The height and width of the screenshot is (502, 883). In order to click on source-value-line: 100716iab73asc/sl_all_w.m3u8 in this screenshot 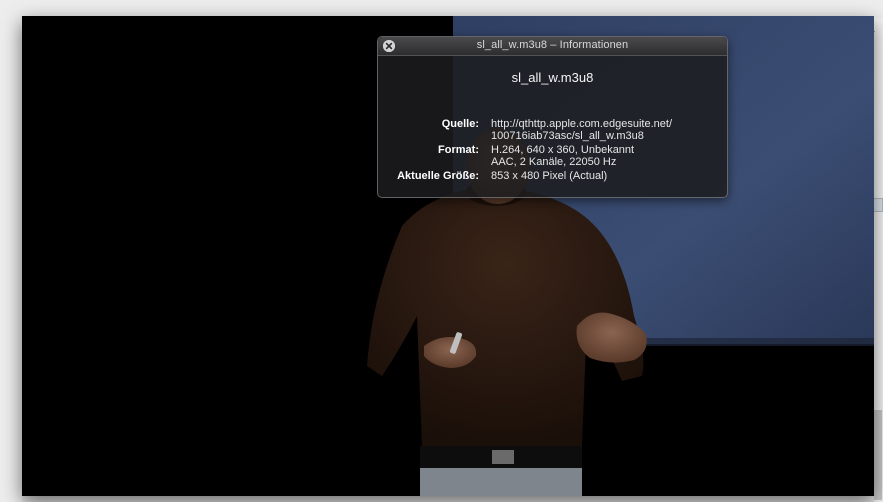, I will do `click(567, 136)`.